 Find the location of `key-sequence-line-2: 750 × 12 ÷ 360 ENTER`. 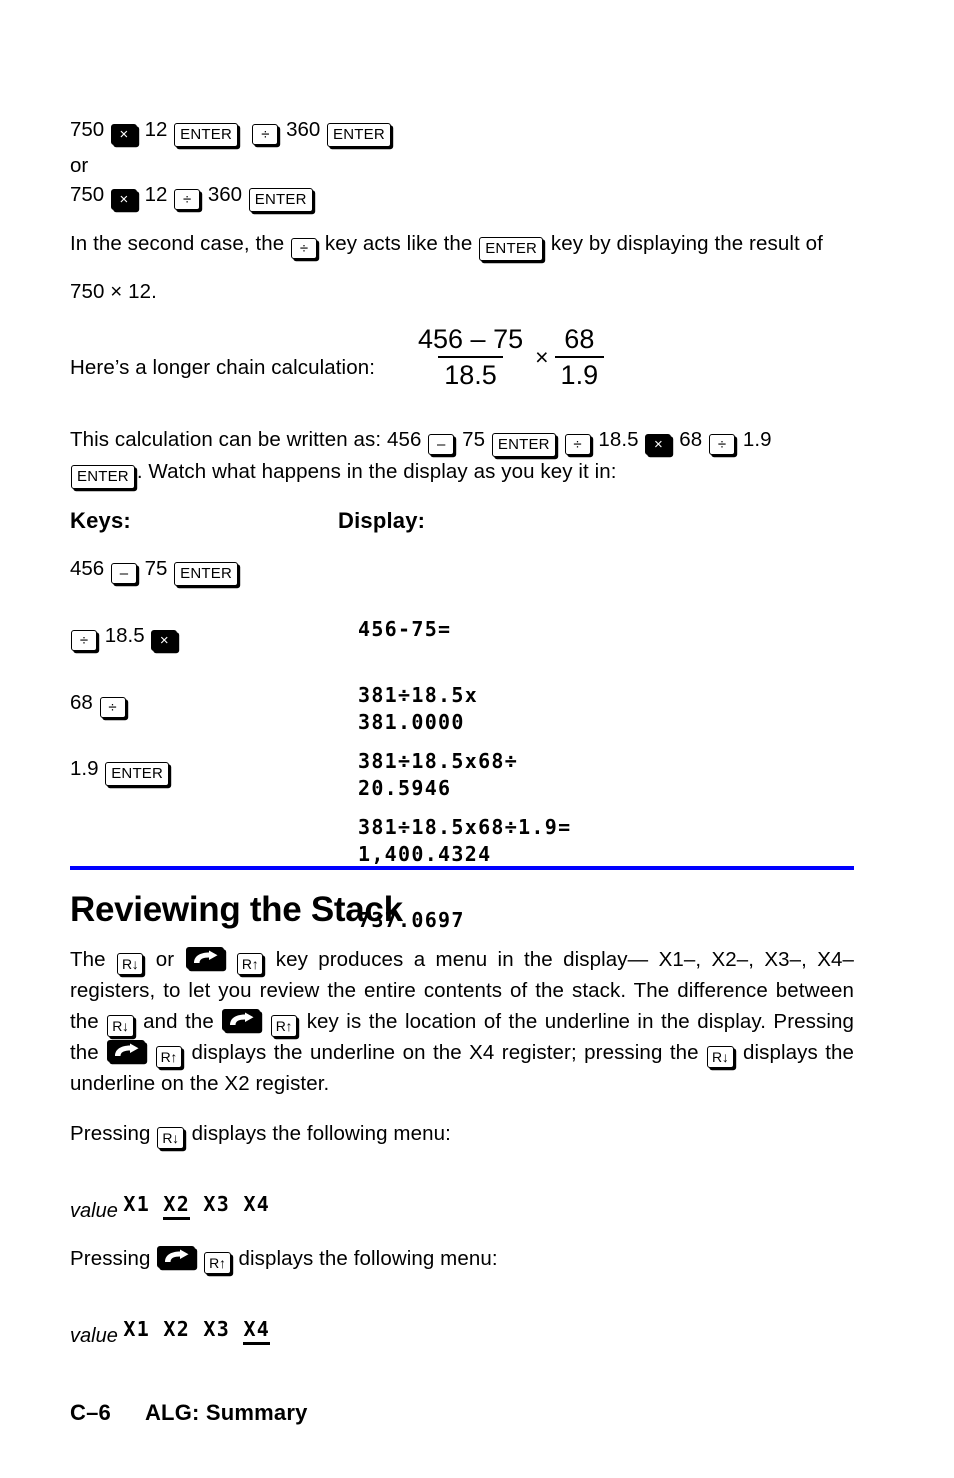

key-sequence-line-2: 750 × 12 ÷ 360 ENTER is located at coordinates (192, 195).